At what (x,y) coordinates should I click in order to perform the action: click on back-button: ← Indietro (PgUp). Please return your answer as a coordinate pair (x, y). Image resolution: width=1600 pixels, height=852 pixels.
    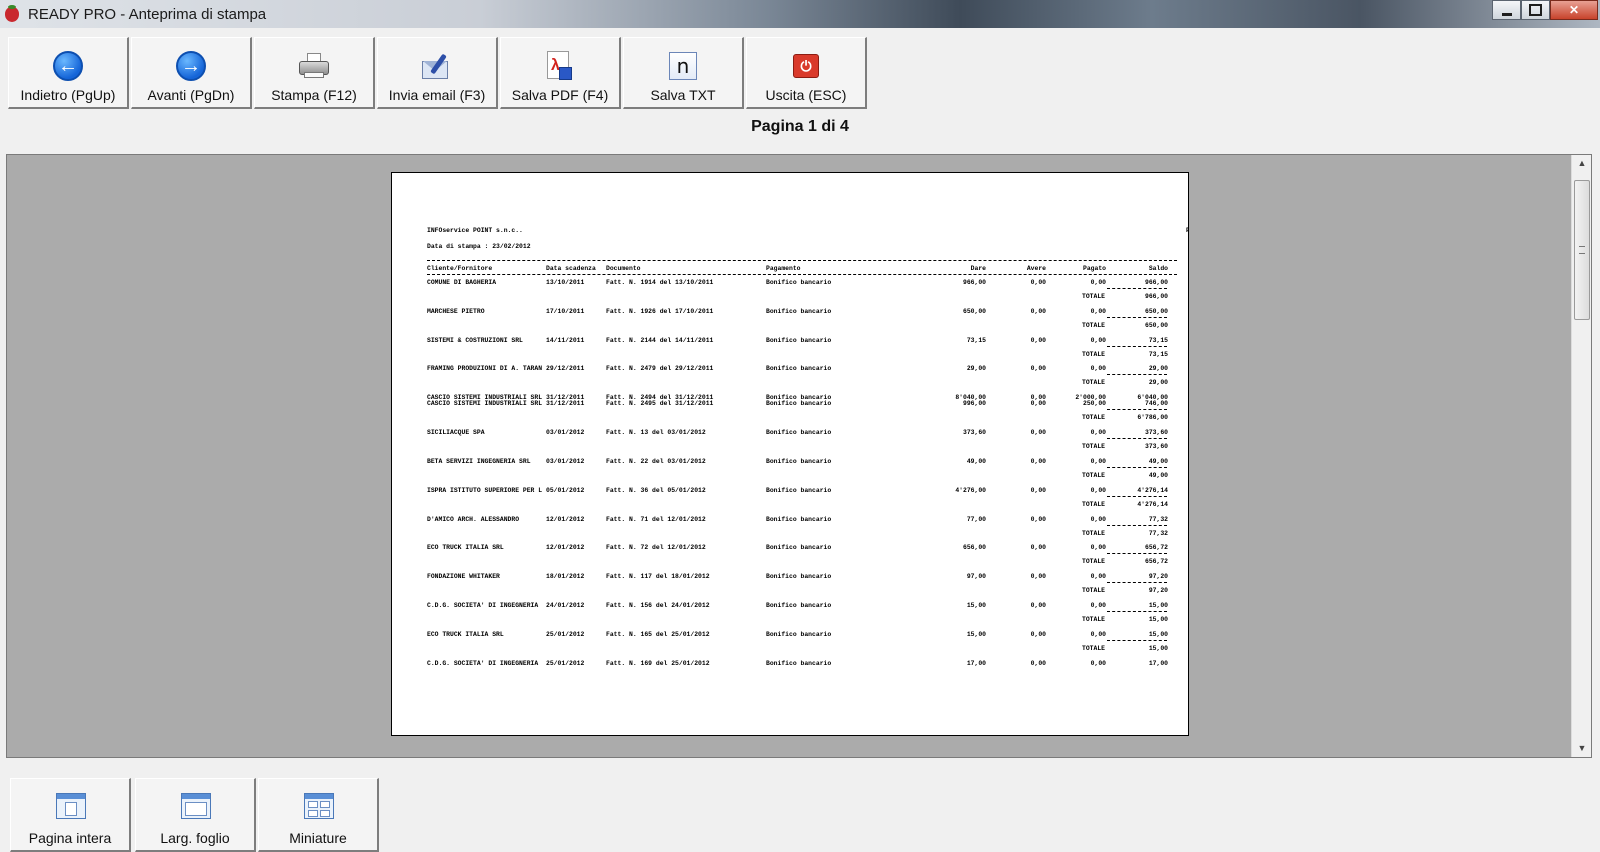
    Looking at the image, I should click on (68, 73).